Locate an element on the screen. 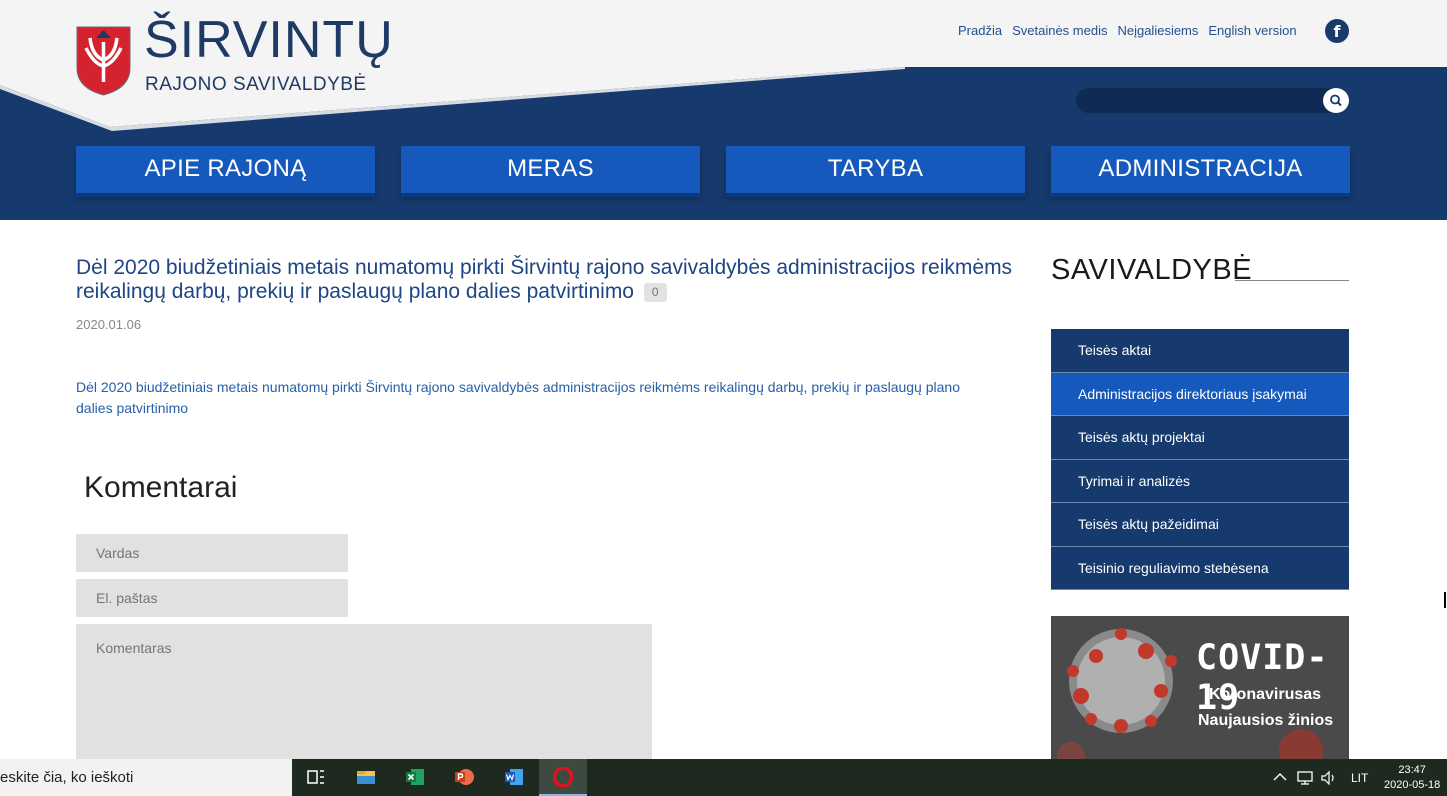 The width and height of the screenshot is (1447, 796). search-button is located at coordinates (1336, 100).